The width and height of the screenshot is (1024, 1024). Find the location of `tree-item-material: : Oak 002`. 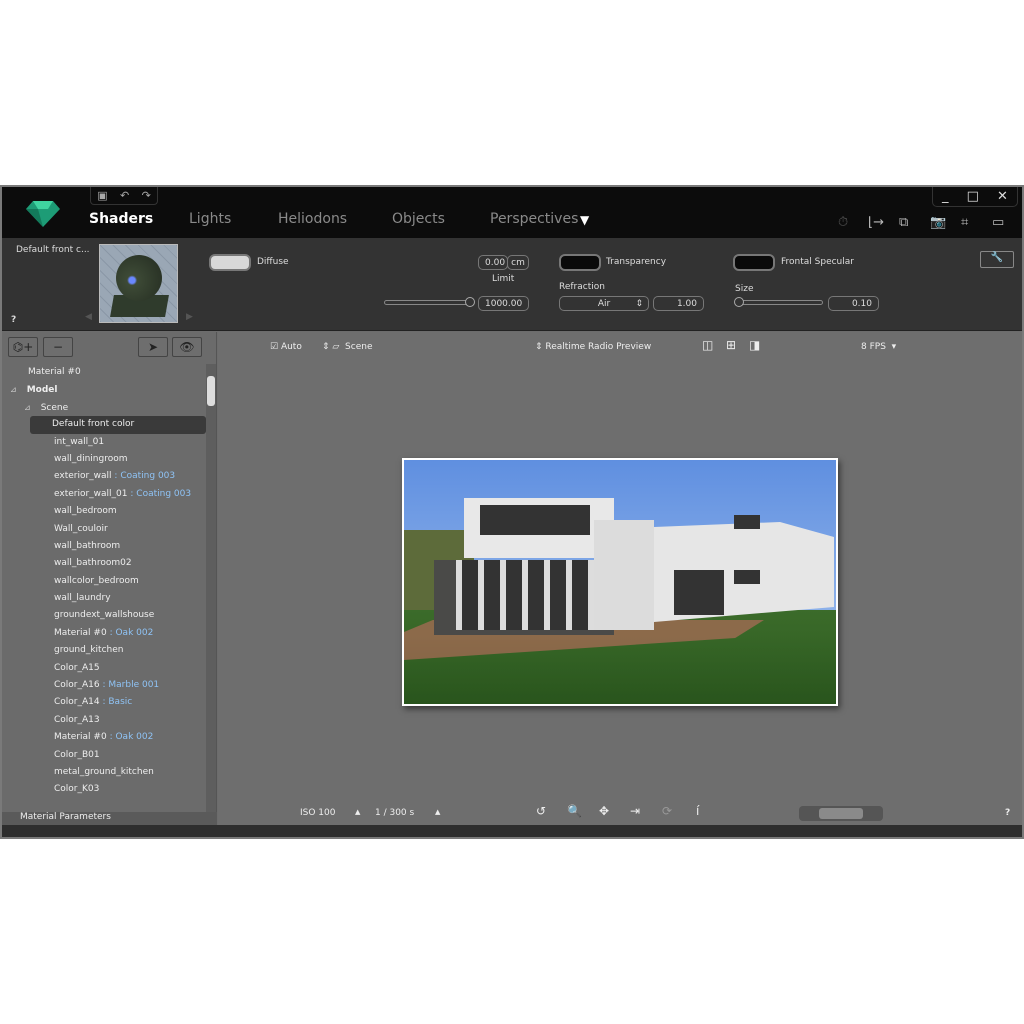

tree-item-material: : Oak 002 is located at coordinates (130, 632).